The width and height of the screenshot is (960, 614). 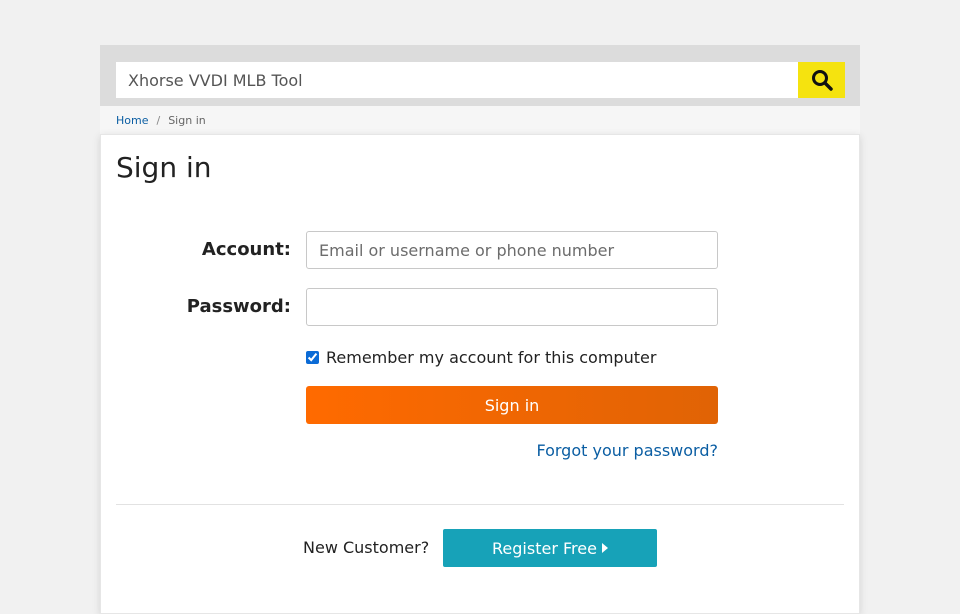 What do you see at coordinates (238, 306) in the screenshot?
I see `password-label: Password:` at bounding box center [238, 306].